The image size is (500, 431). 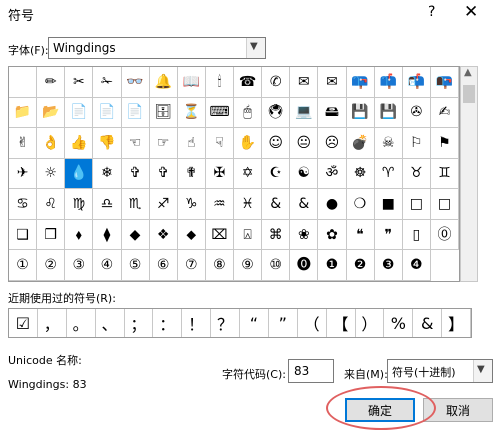 What do you see at coordinates (52, 323) in the screenshot?
I see `recent-symbol-cell: ，` at bounding box center [52, 323].